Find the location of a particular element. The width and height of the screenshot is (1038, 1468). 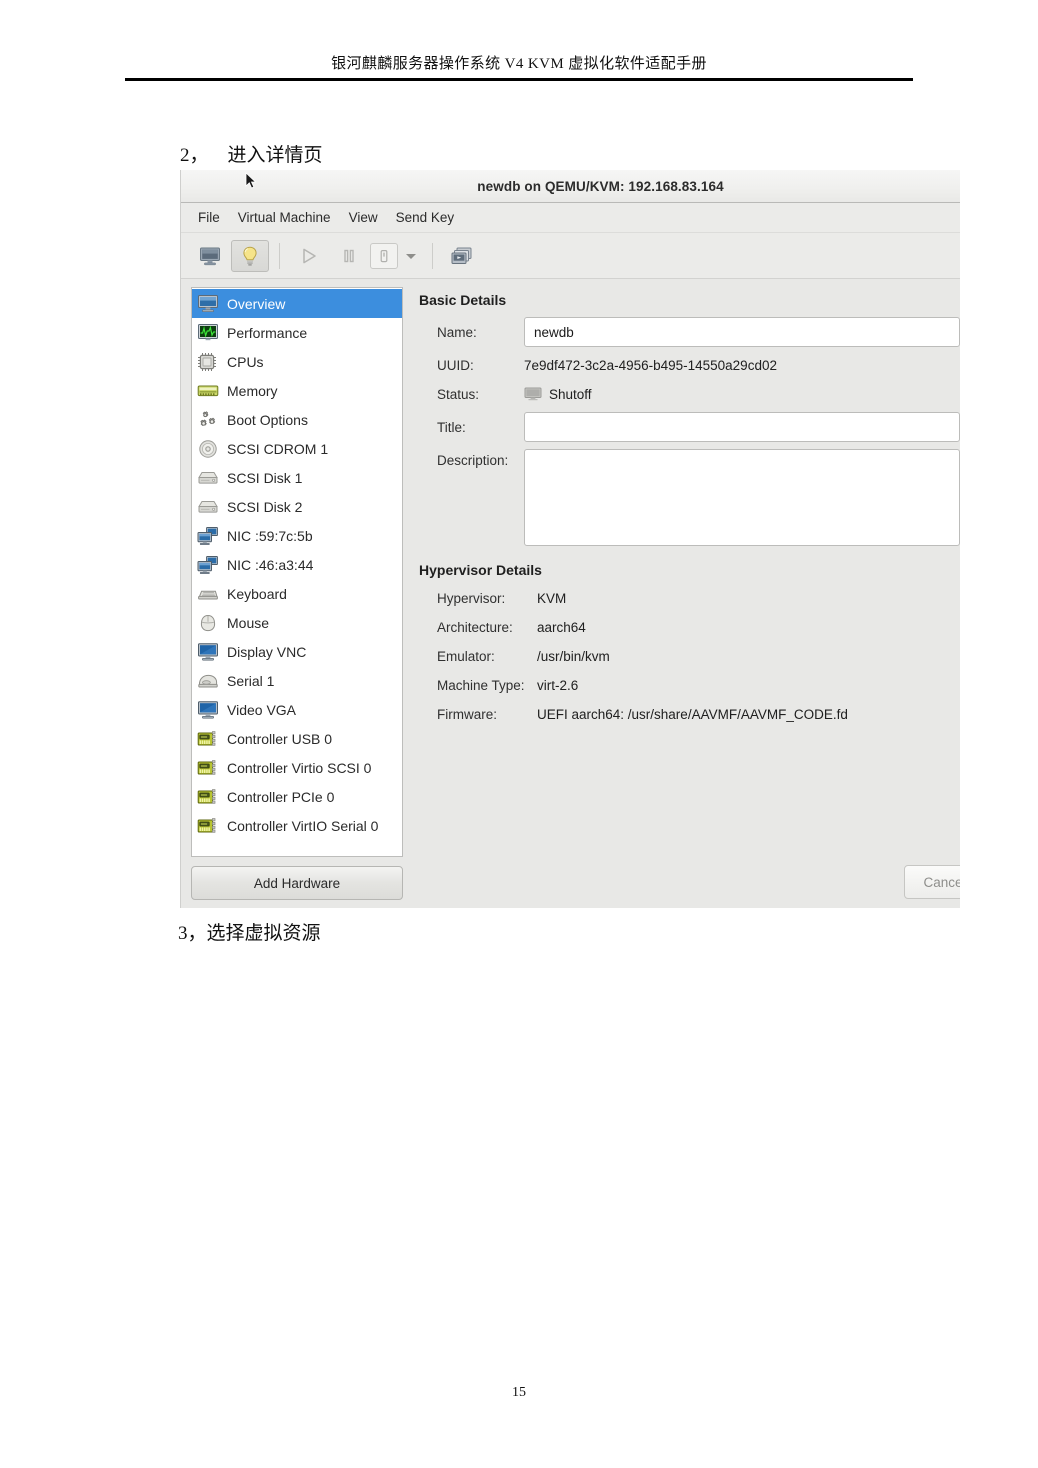

shutoff-monitor-icon is located at coordinates (533, 394).